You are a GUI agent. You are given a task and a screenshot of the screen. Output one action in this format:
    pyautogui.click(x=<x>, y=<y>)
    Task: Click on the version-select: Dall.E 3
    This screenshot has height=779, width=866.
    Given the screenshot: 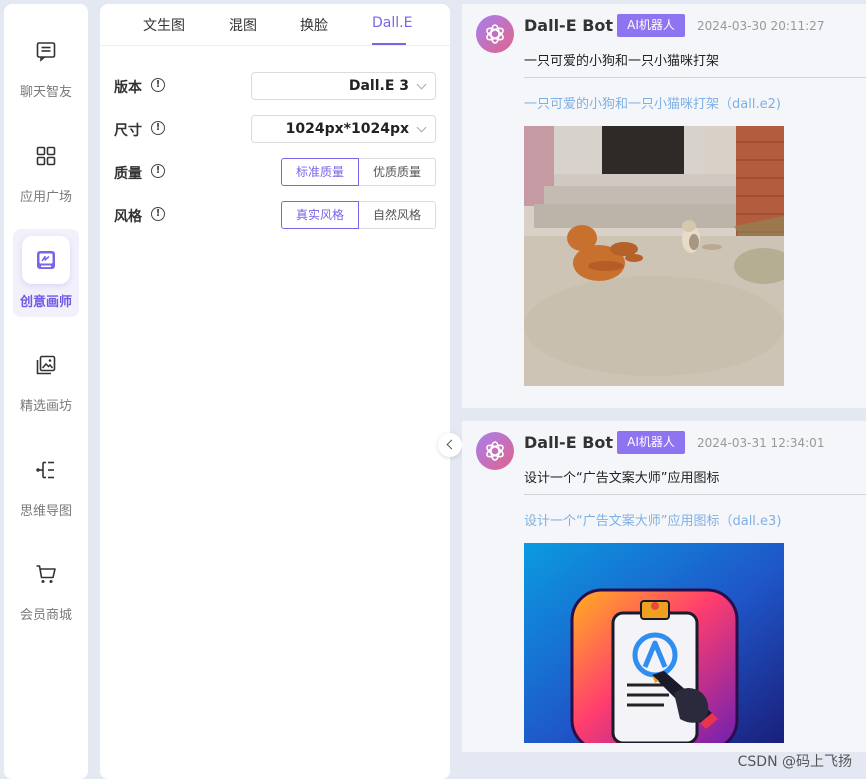 What is the action you would take?
    pyautogui.click(x=343, y=86)
    